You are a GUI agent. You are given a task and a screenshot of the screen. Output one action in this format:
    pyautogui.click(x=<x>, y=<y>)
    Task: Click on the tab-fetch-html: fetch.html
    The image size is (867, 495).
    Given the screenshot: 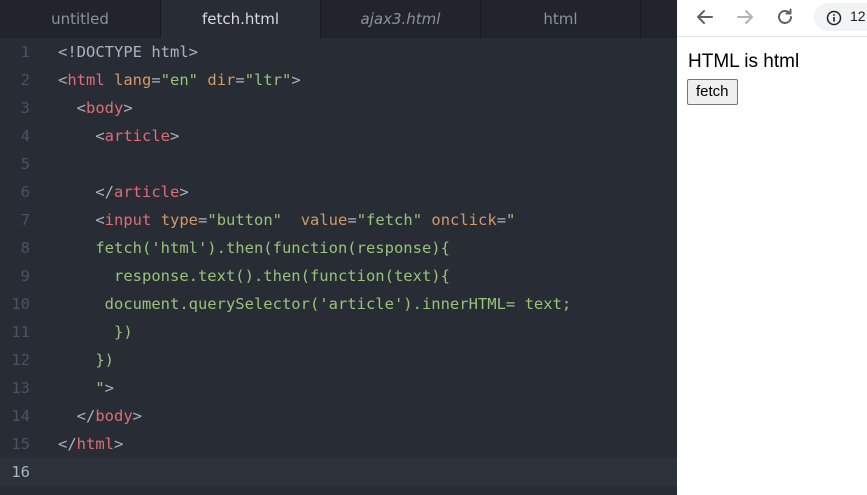 What is the action you would take?
    pyautogui.click(x=241, y=19)
    